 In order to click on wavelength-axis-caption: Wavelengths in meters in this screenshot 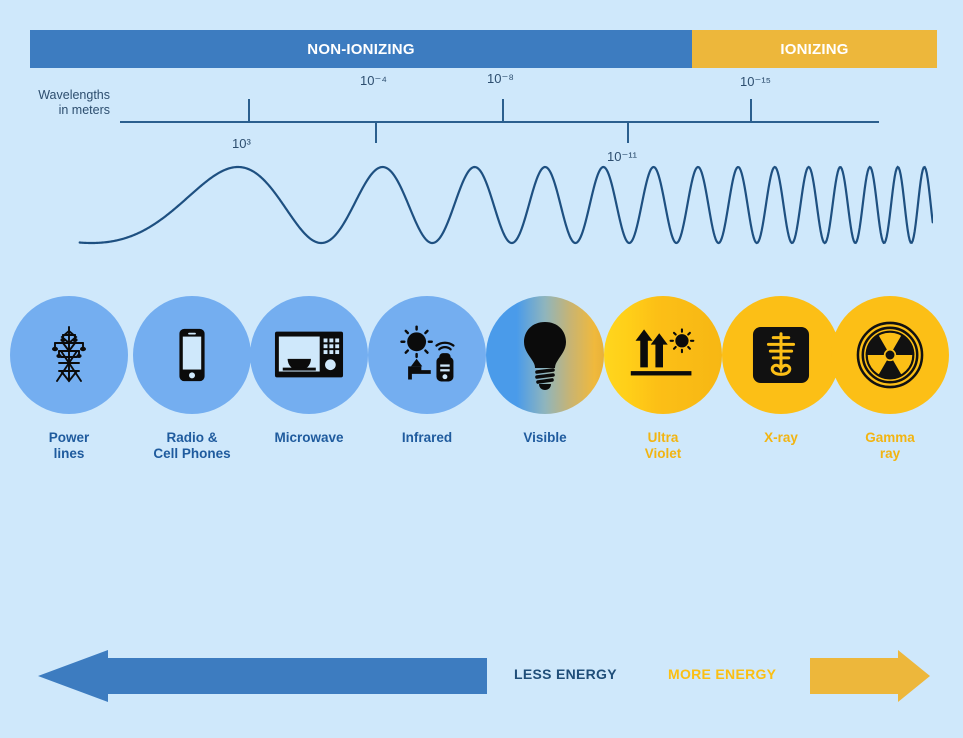, I will do `click(58, 103)`.